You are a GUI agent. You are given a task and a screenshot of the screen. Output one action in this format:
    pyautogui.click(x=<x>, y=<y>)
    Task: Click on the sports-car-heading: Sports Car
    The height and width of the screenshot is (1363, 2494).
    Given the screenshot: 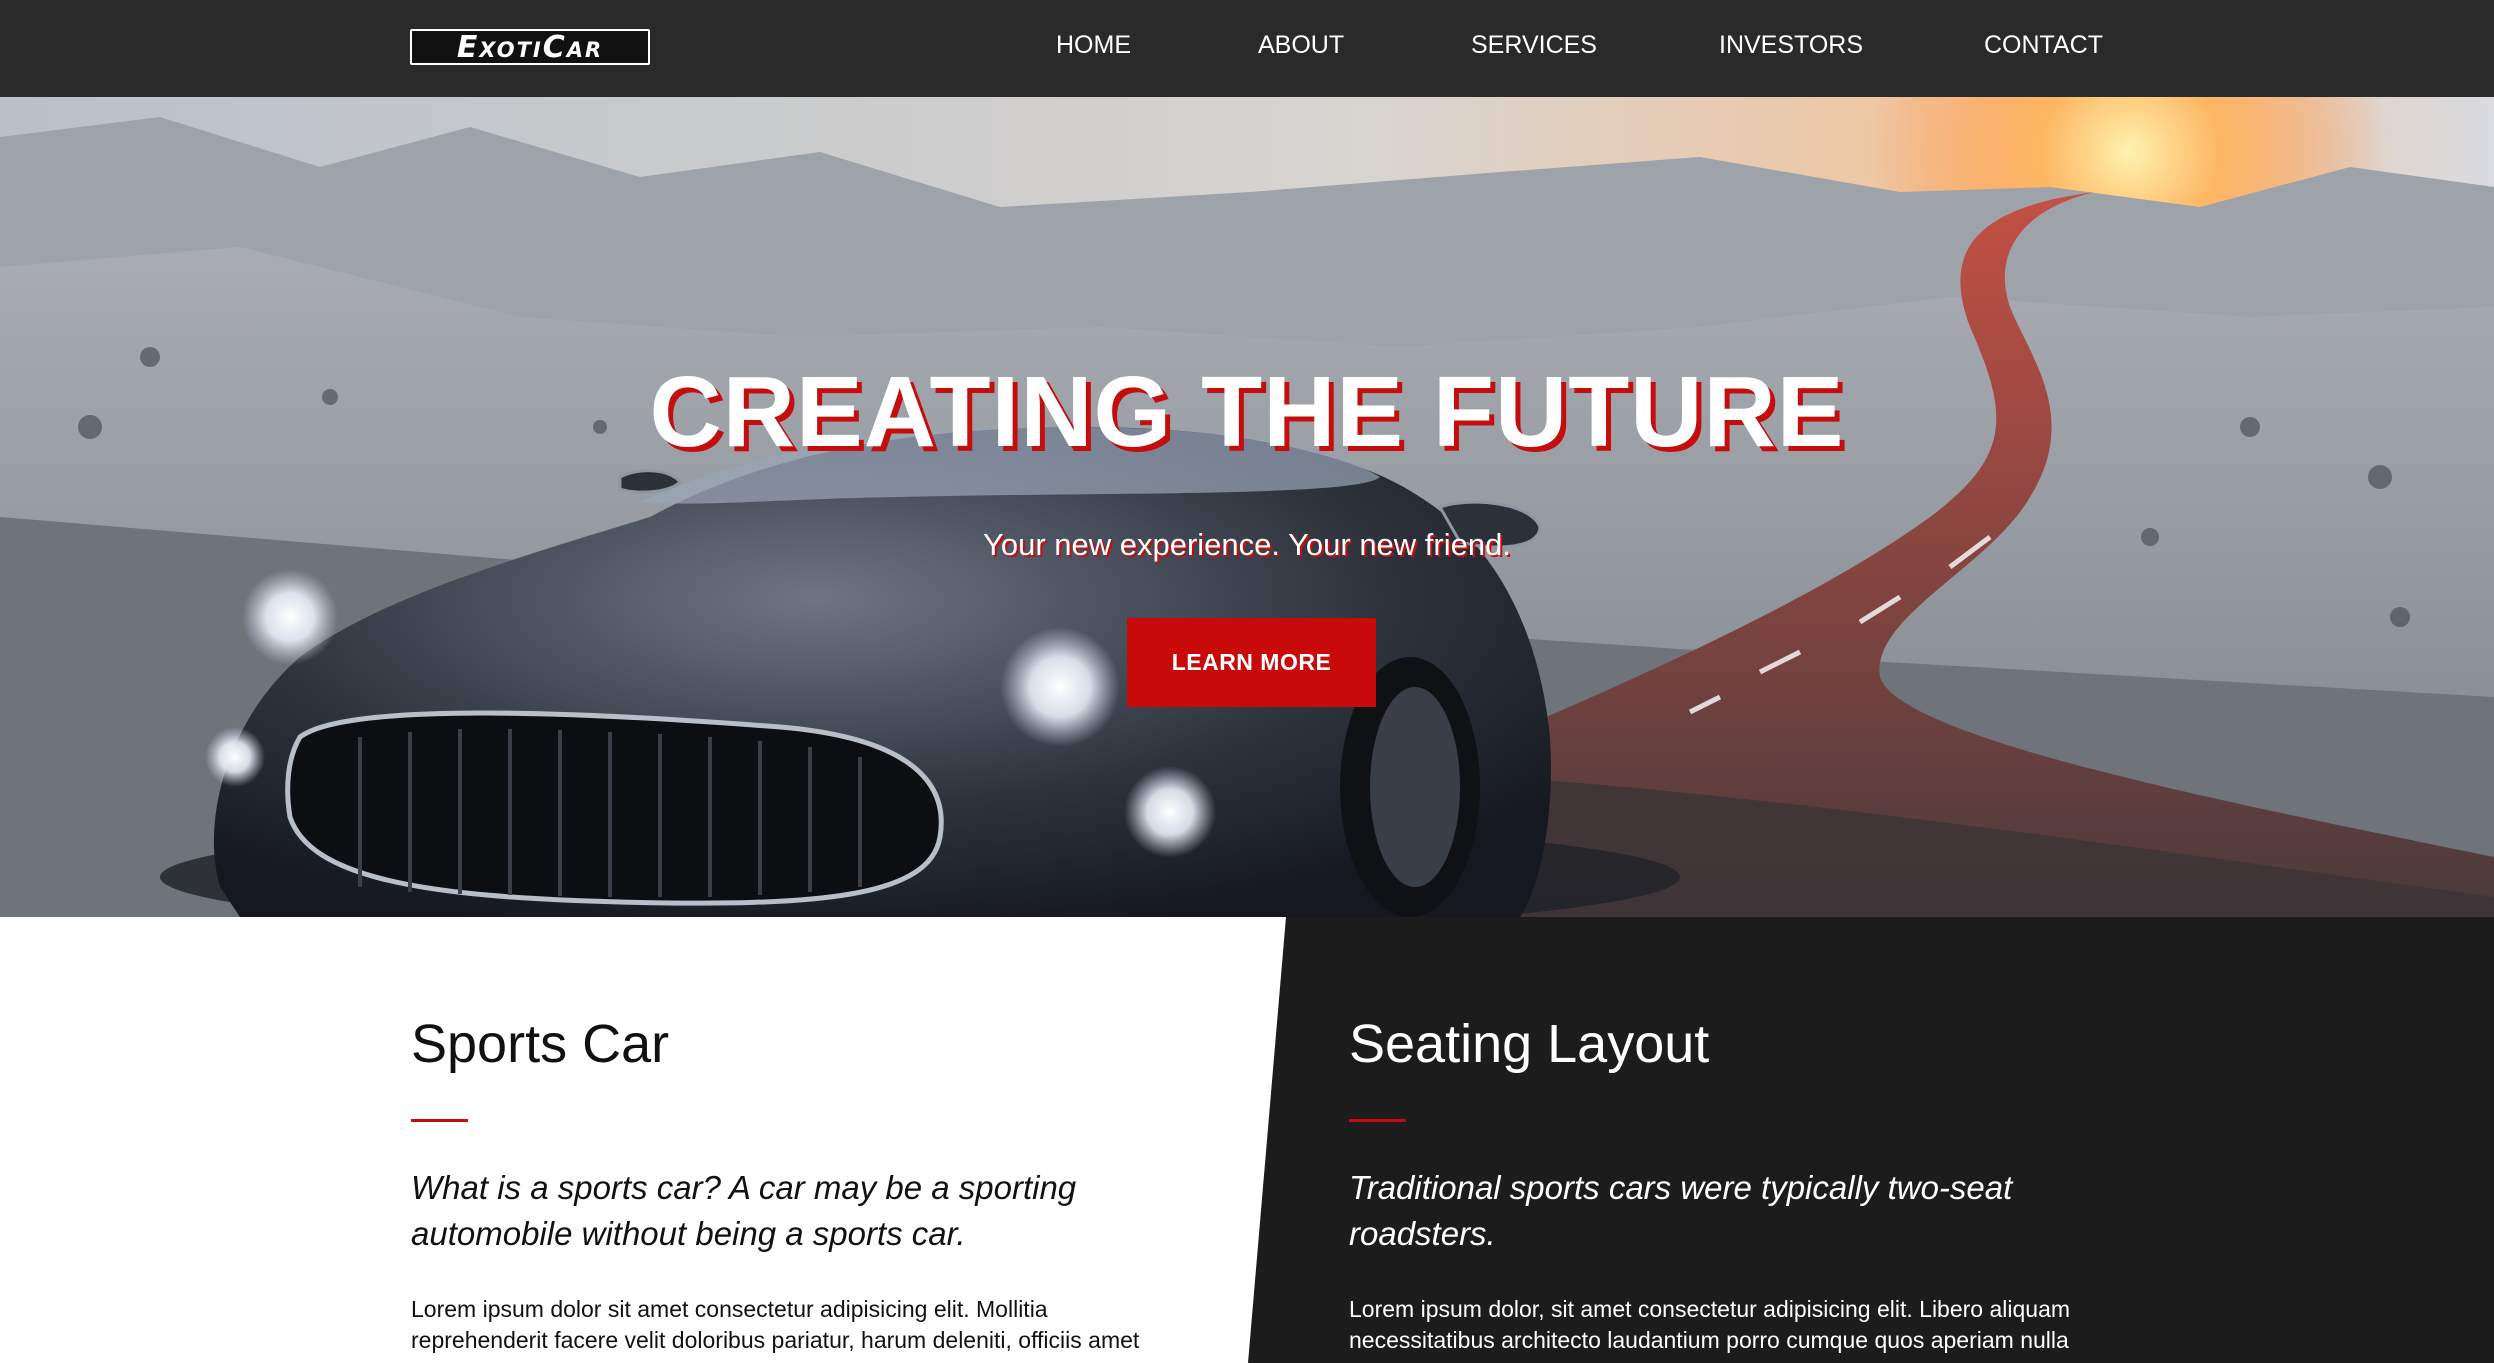 What is the action you would take?
    pyautogui.click(x=540, y=1044)
    